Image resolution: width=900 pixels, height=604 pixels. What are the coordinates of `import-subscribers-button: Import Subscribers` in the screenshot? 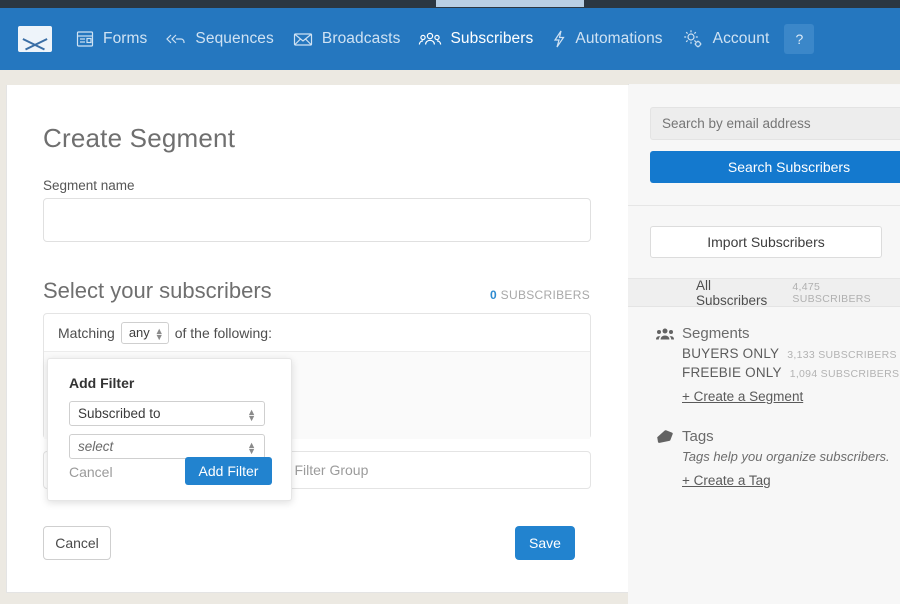 It's located at (766, 242).